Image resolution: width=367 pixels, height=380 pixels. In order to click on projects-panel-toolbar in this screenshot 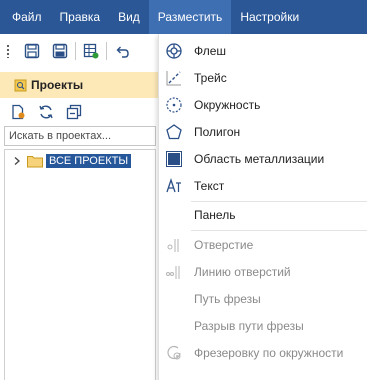, I will do `click(80, 112)`.